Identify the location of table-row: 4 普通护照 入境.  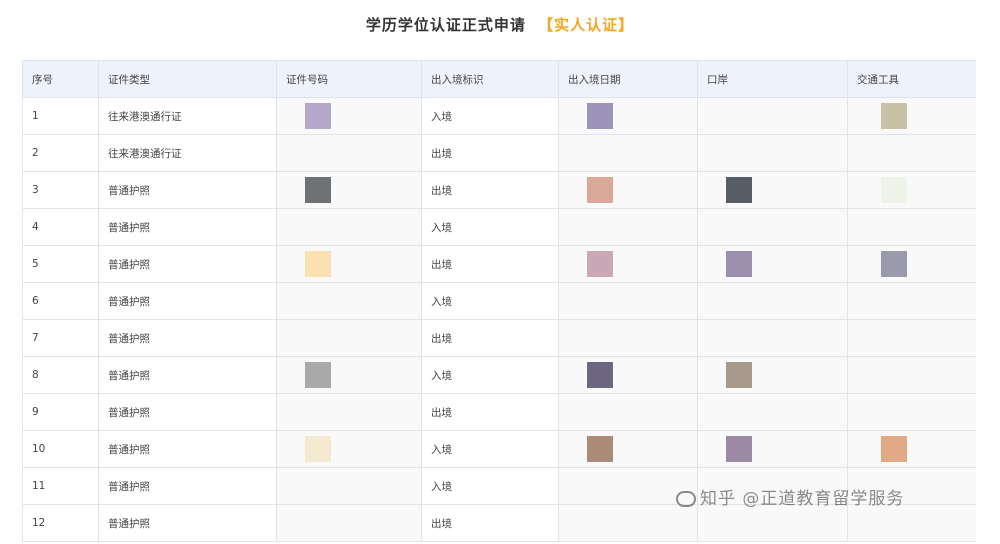
(499, 227).